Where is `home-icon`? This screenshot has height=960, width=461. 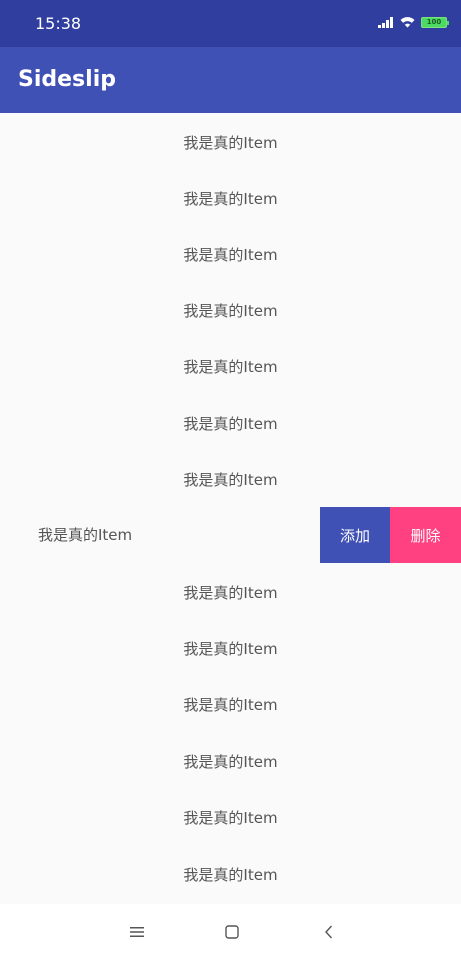
home-icon is located at coordinates (232, 932).